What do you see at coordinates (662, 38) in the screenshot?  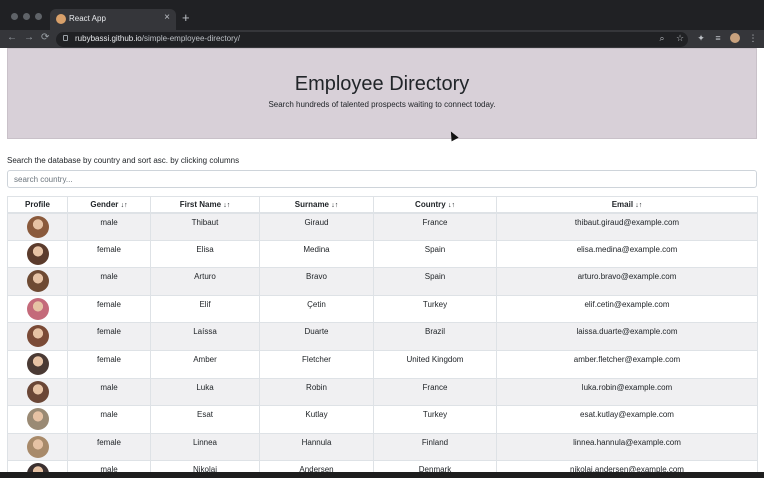 I see `zoom-icon: ⌕` at bounding box center [662, 38].